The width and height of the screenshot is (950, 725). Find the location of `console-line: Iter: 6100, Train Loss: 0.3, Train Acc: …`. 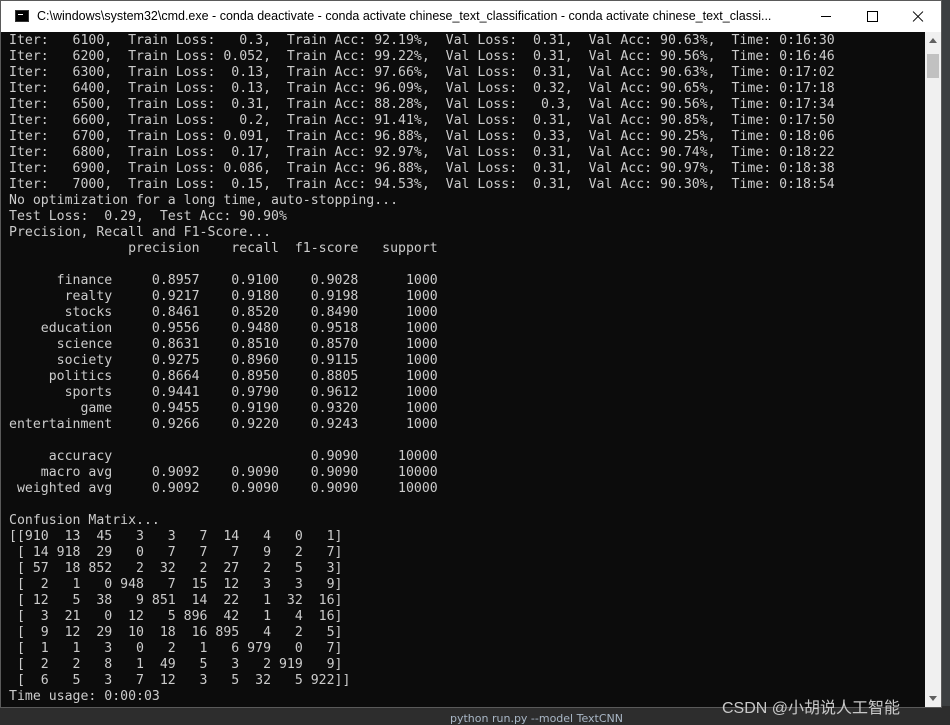

console-line: Iter: 6100, Train Loss: 0.3, Train Acc: … is located at coordinates (422, 40).